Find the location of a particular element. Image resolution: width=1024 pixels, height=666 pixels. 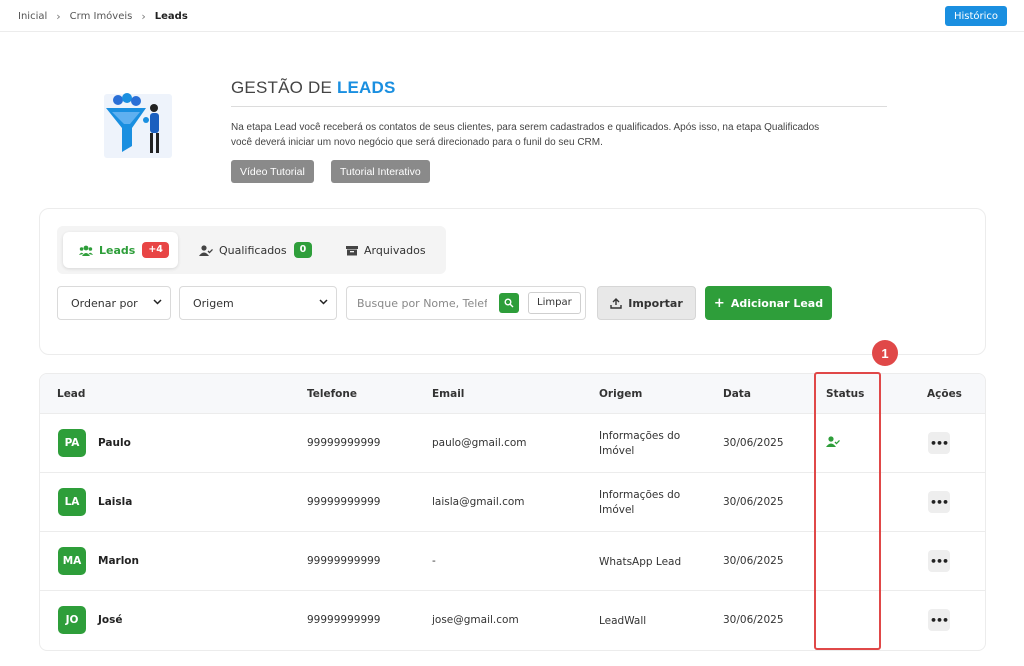

lead-origin-line: WhatsApp Lead is located at coordinates (640, 562).